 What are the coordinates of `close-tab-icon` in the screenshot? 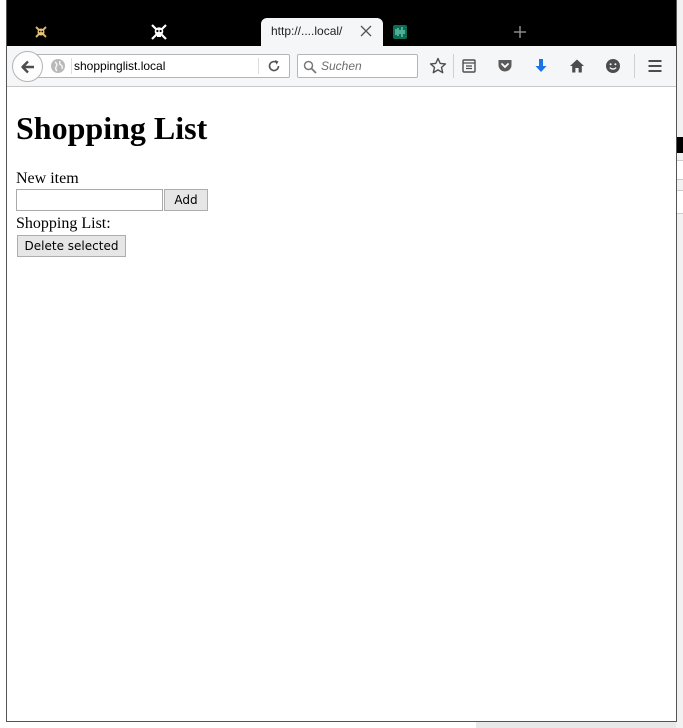 It's located at (366, 30).